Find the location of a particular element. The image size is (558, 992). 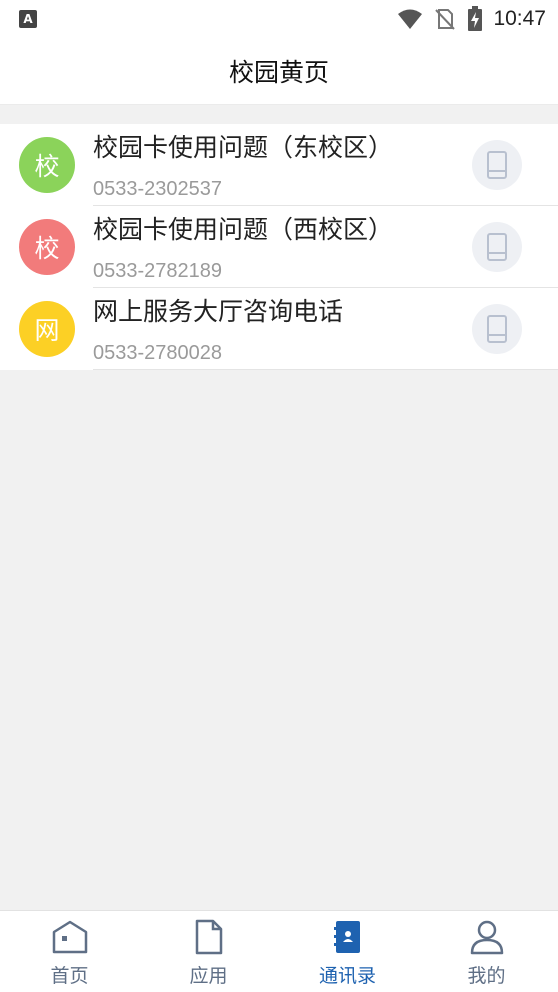

tab-label: 我的 is located at coordinates (486, 976).